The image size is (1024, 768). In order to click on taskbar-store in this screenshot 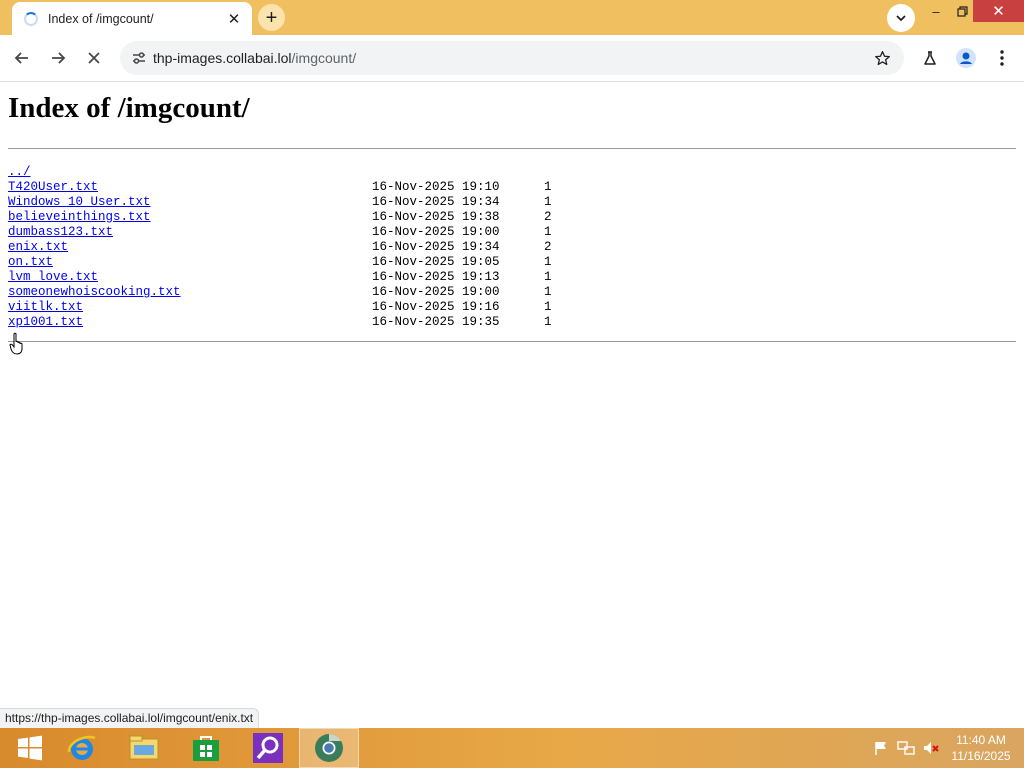, I will do `click(206, 748)`.